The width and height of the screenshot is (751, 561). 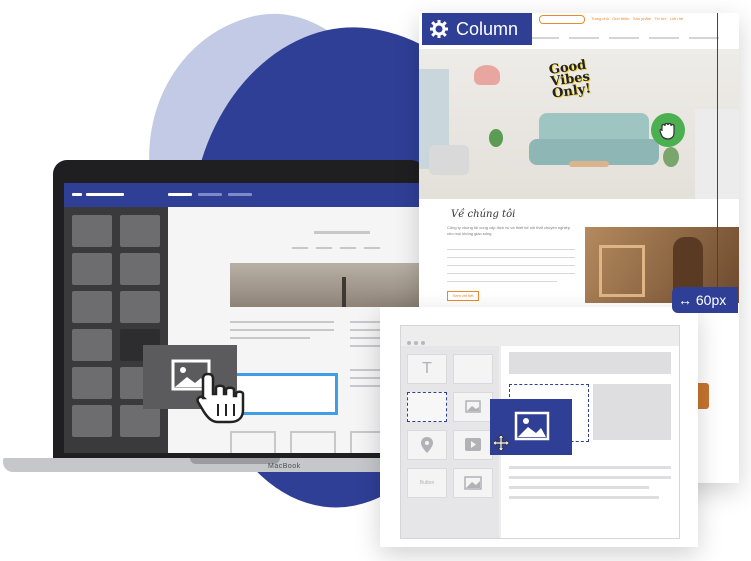 I want to click on hand-cursor-icon, so click(x=220, y=398).